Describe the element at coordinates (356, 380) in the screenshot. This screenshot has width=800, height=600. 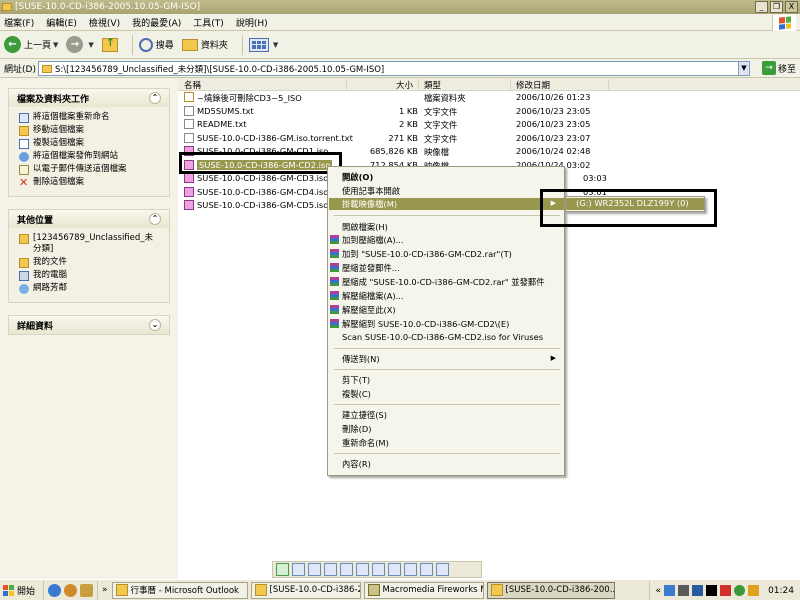
I see `menu-cut: 剪下(T)` at that location.